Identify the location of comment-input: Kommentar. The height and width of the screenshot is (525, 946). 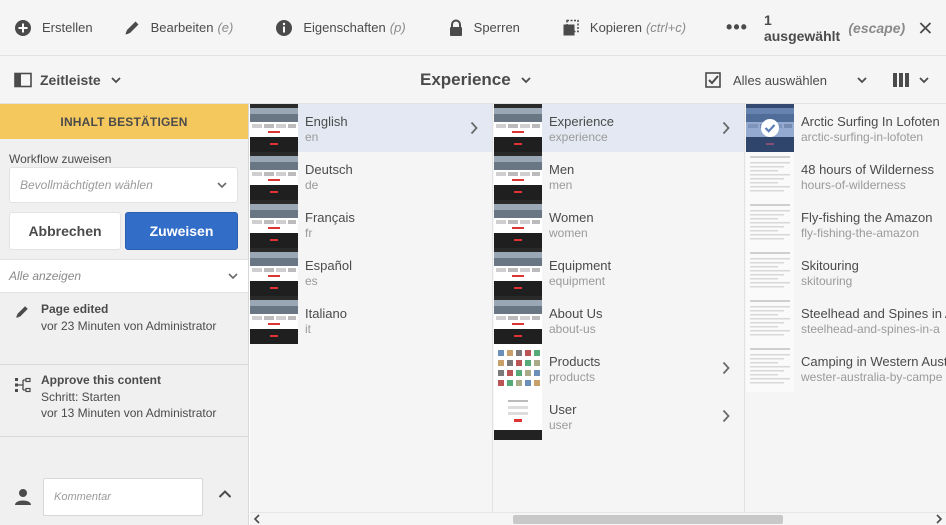
(123, 497).